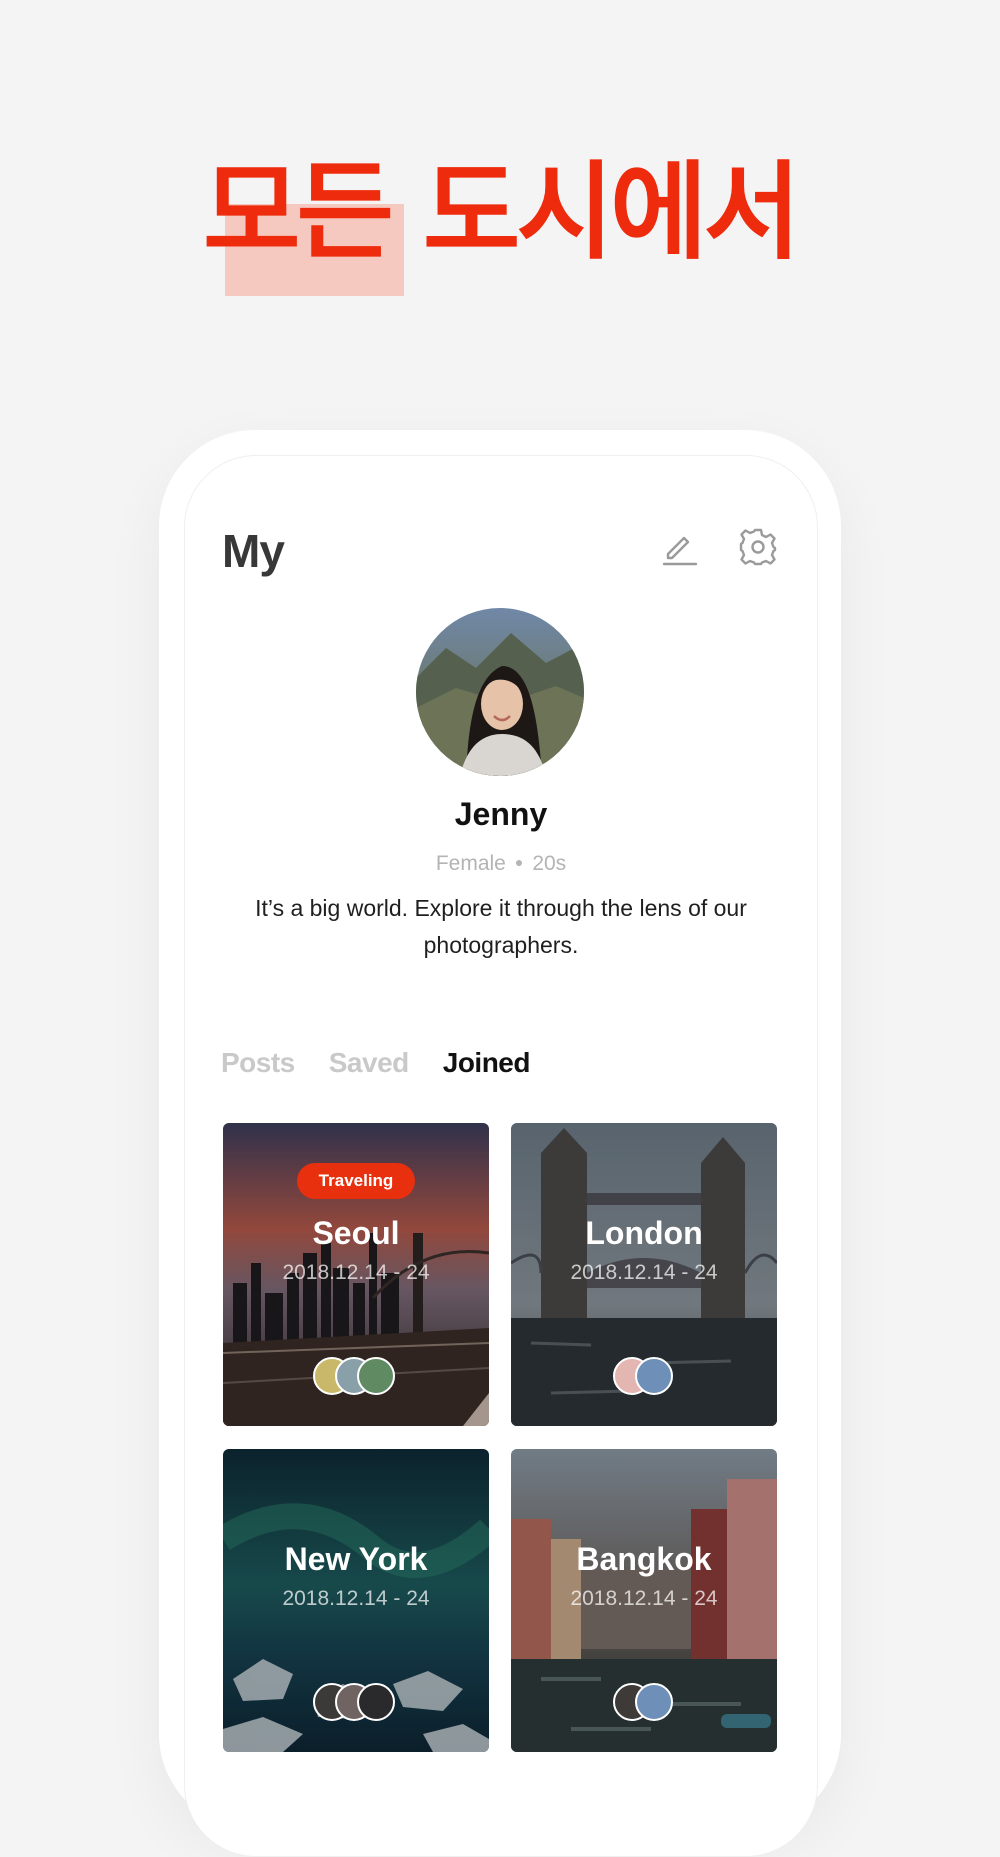  Describe the element at coordinates (680, 551) in the screenshot. I see `pencil-icon` at that location.